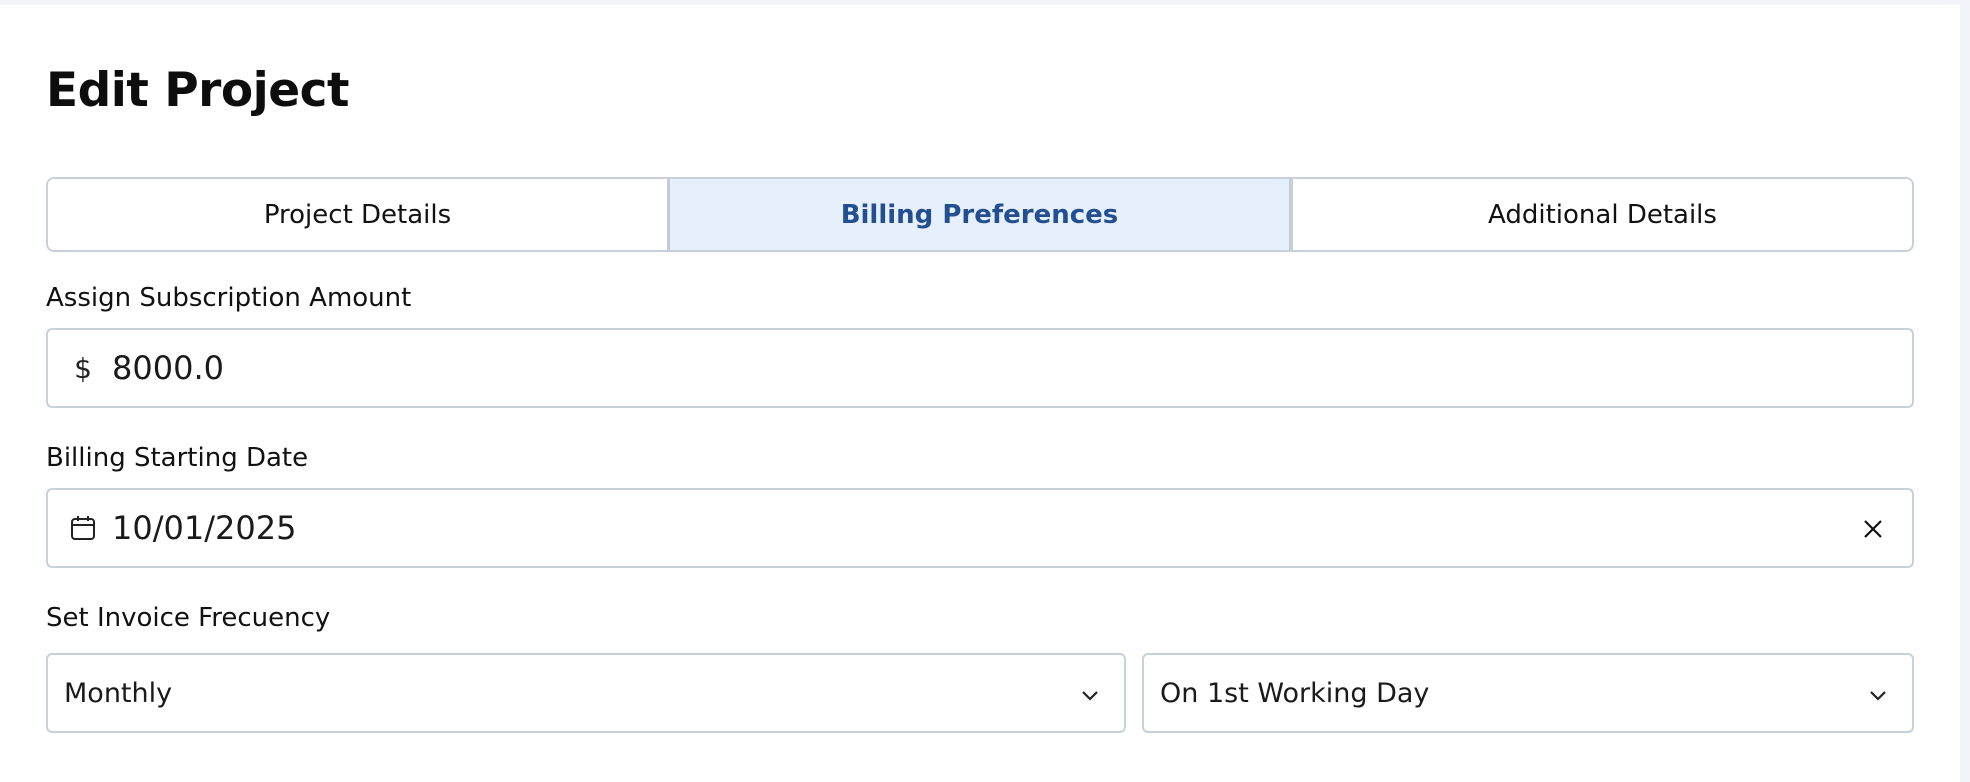  Describe the element at coordinates (118, 693) in the screenshot. I see `invoice-period-value: Monthly` at that location.